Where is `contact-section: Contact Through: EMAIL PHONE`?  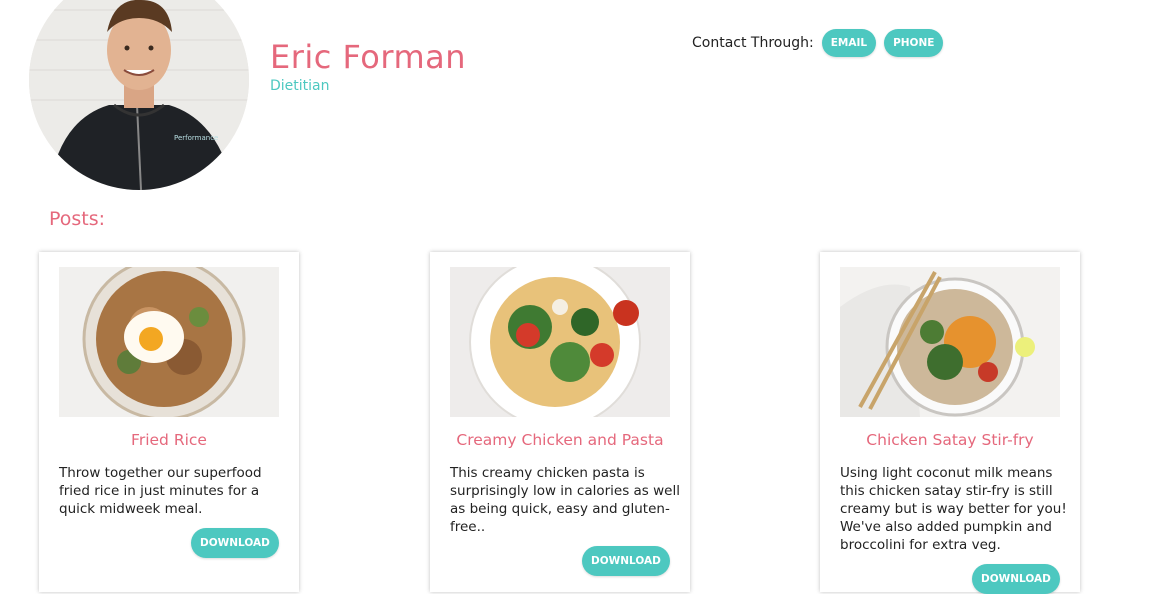
contact-section: Contact Through: EMAIL PHONE is located at coordinates (818, 43).